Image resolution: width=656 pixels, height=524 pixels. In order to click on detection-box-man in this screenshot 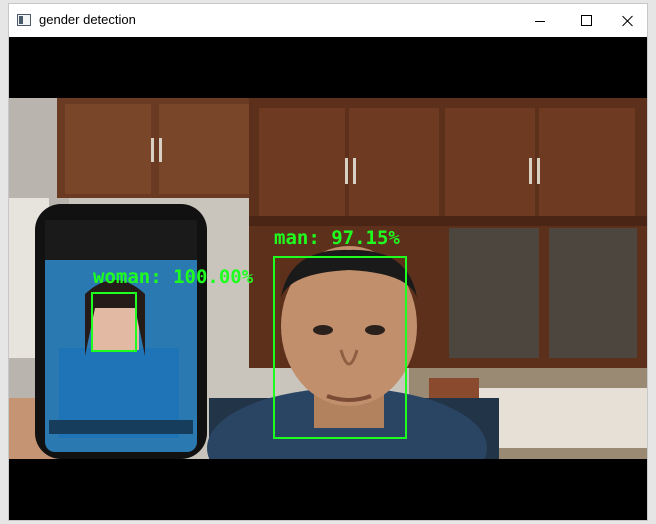, I will do `click(340, 347)`.